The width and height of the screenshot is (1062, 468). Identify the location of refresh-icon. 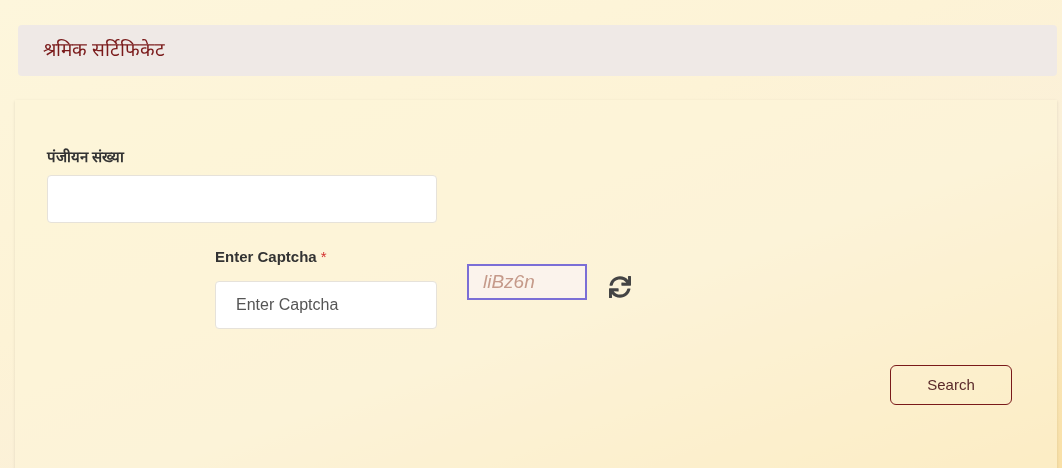
(620, 287).